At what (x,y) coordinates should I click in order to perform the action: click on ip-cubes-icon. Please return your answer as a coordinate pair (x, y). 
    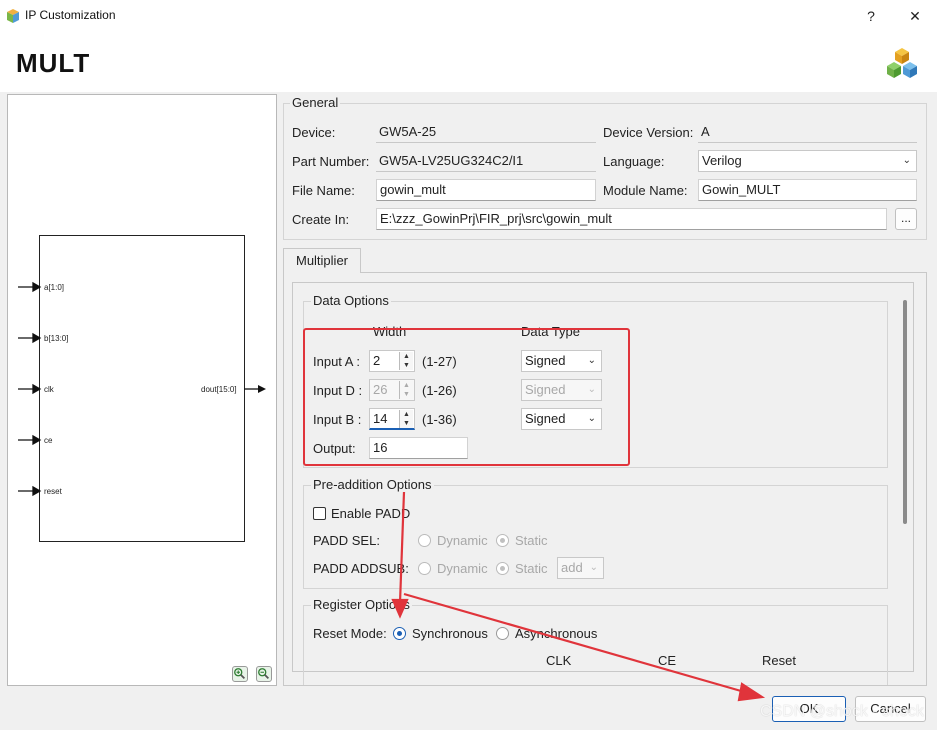
    Looking at the image, I should click on (902, 63).